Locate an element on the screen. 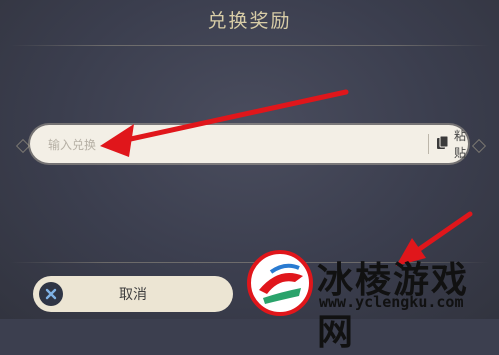  paste-button: 粘贴 is located at coordinates (452, 144).